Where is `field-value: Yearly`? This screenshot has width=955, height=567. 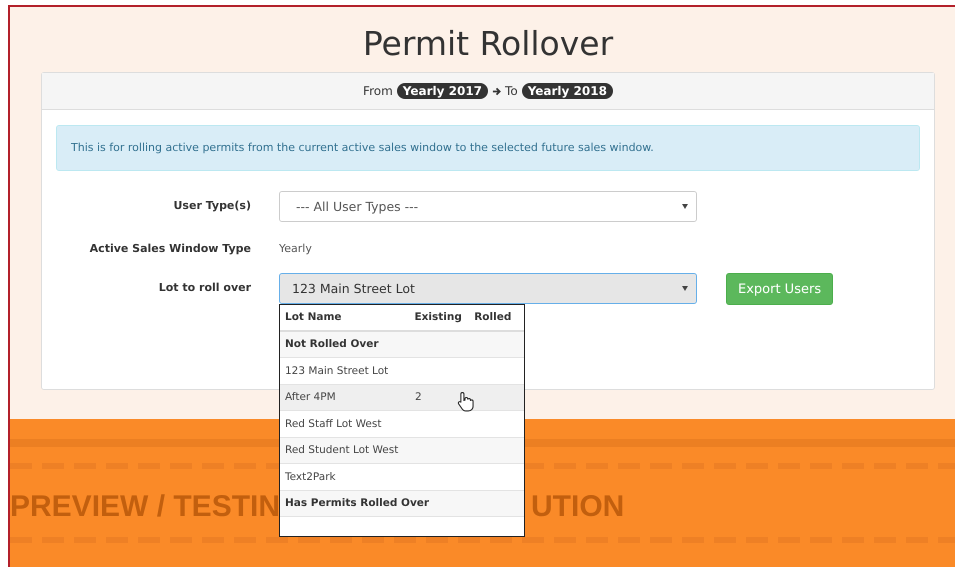 field-value: Yearly is located at coordinates (295, 248).